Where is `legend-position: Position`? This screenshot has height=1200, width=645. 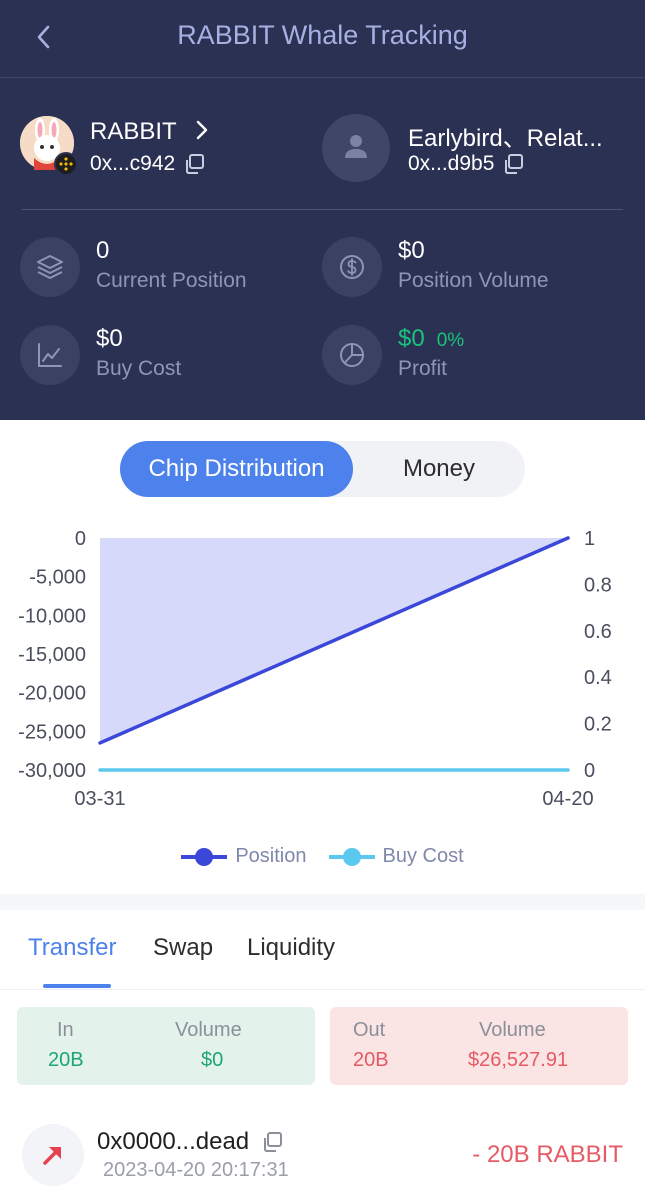 legend-position: Position is located at coordinates (244, 856).